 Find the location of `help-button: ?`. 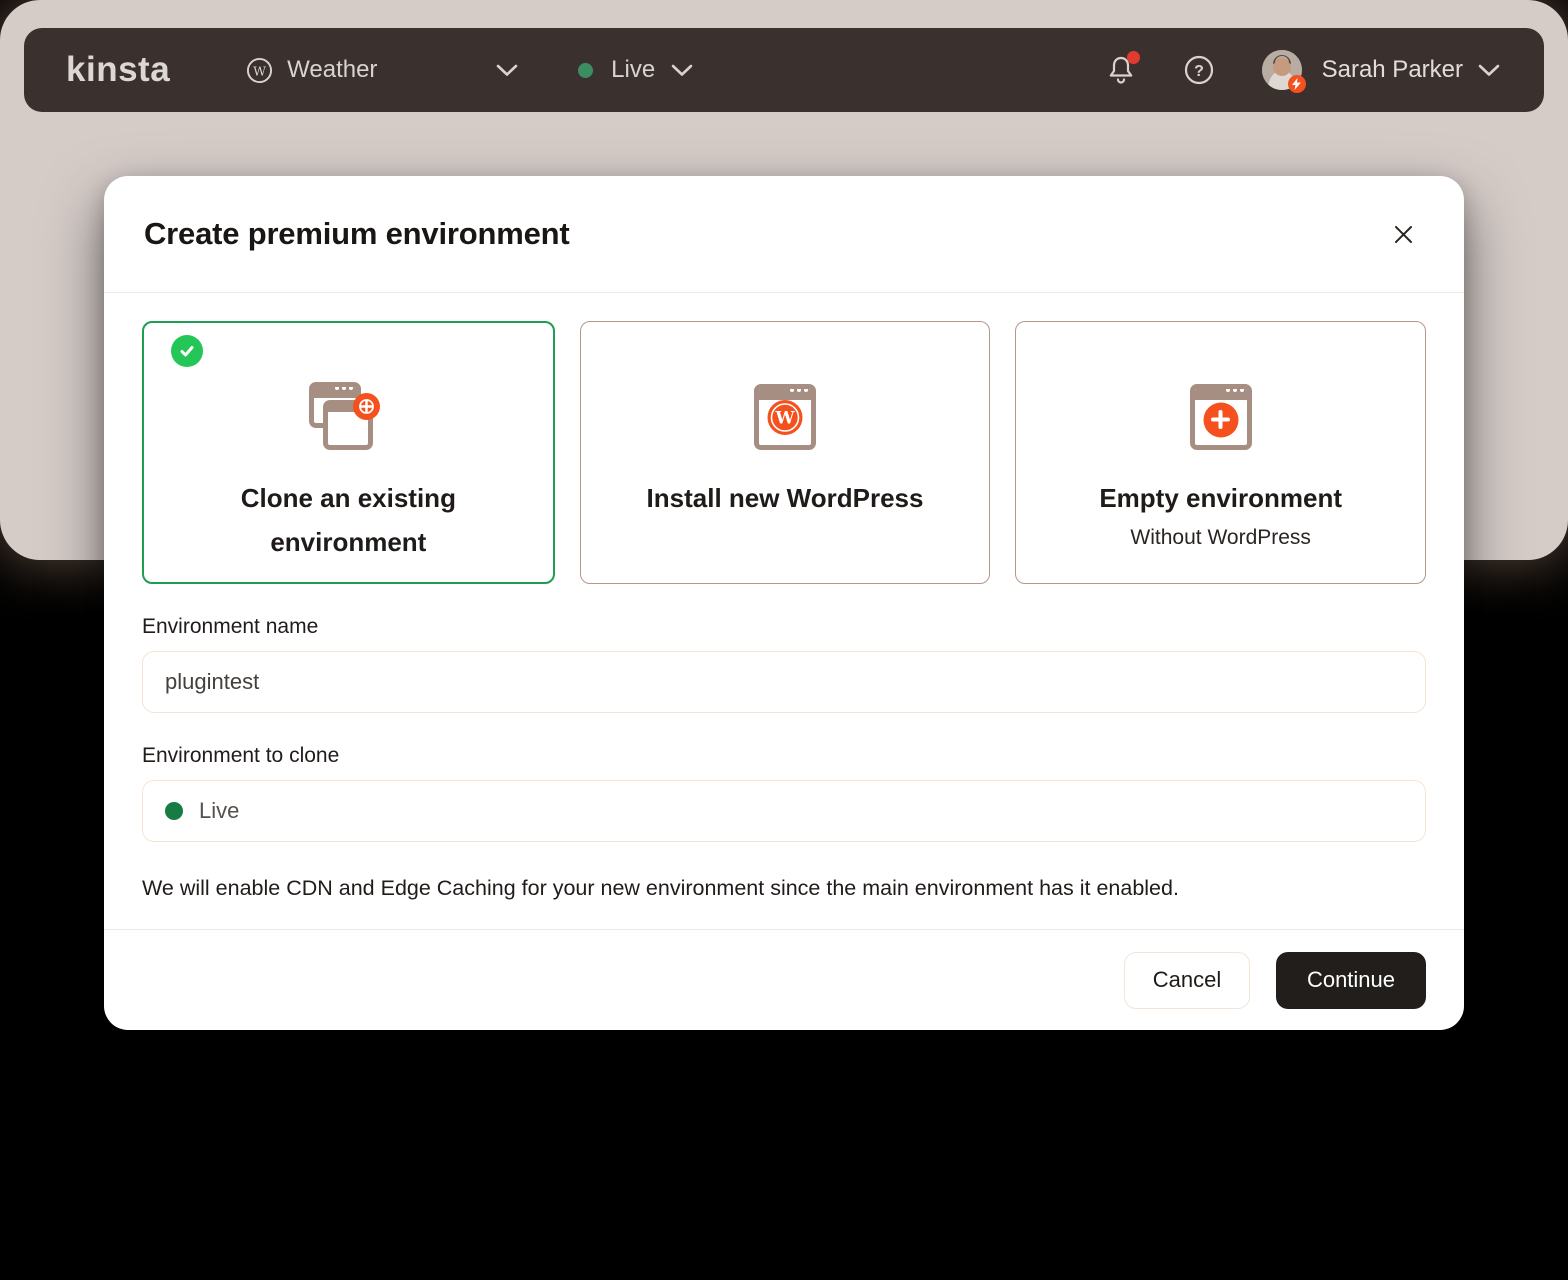

help-button: ? is located at coordinates (1199, 70).